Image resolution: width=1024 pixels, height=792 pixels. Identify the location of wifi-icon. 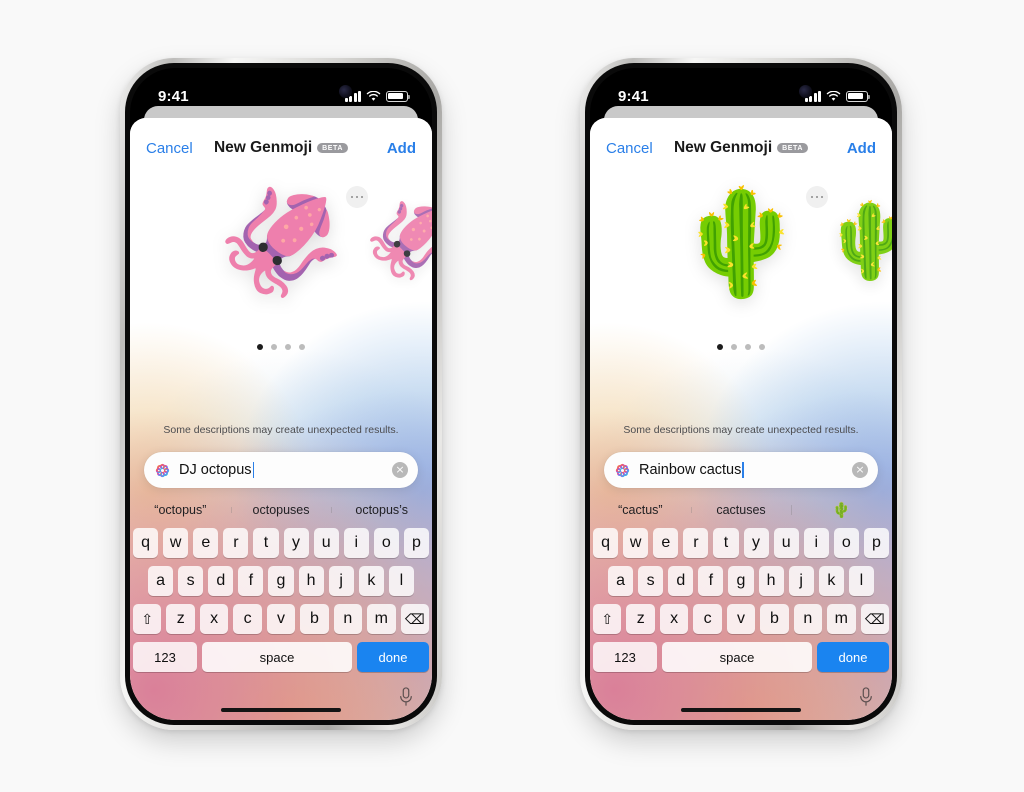
(833, 95).